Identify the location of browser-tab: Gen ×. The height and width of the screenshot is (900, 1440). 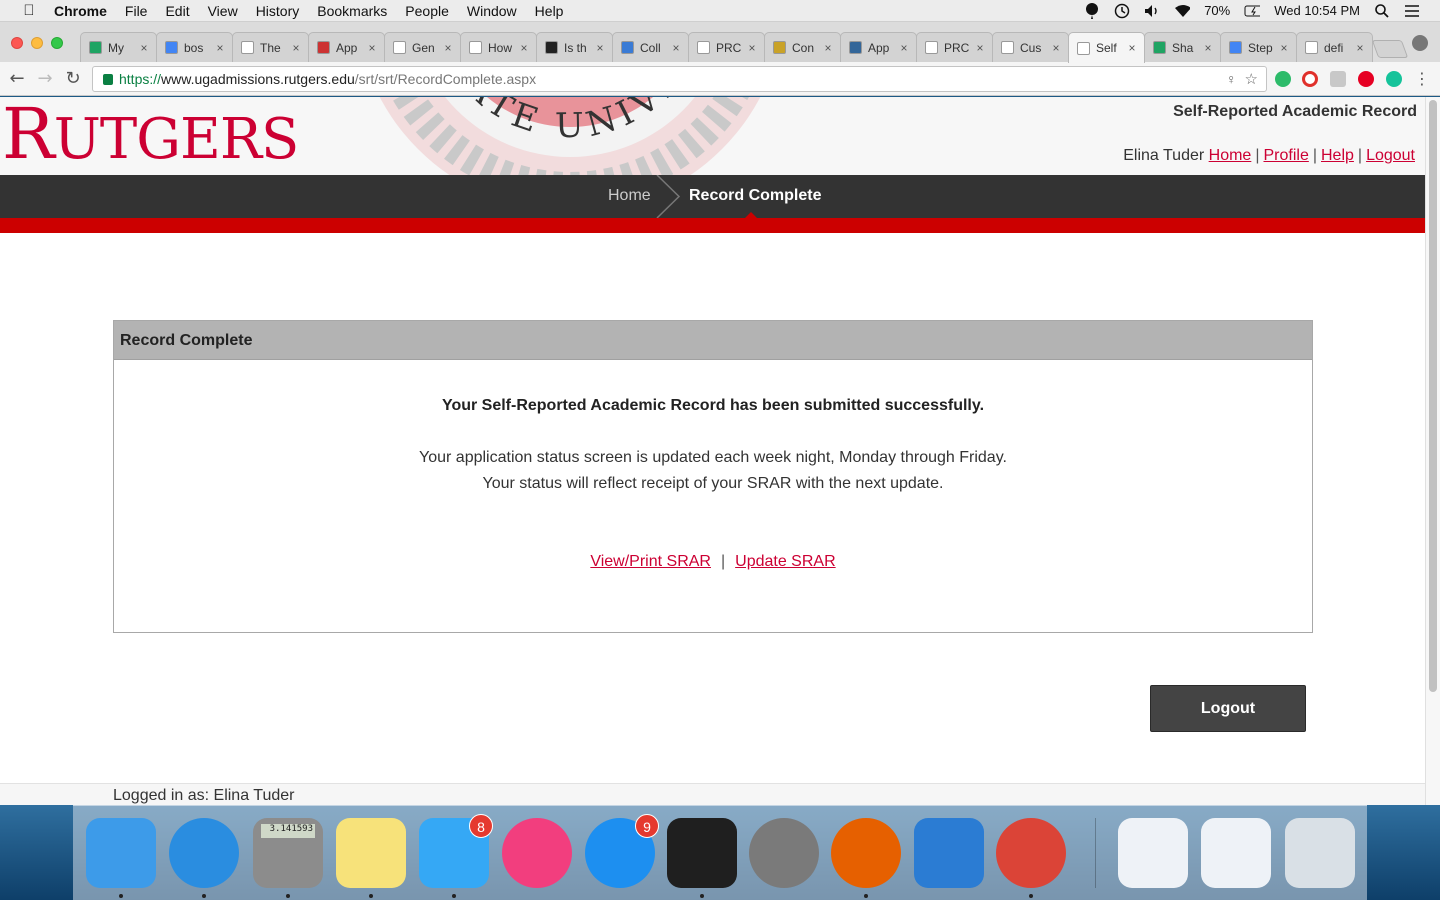
(422, 47).